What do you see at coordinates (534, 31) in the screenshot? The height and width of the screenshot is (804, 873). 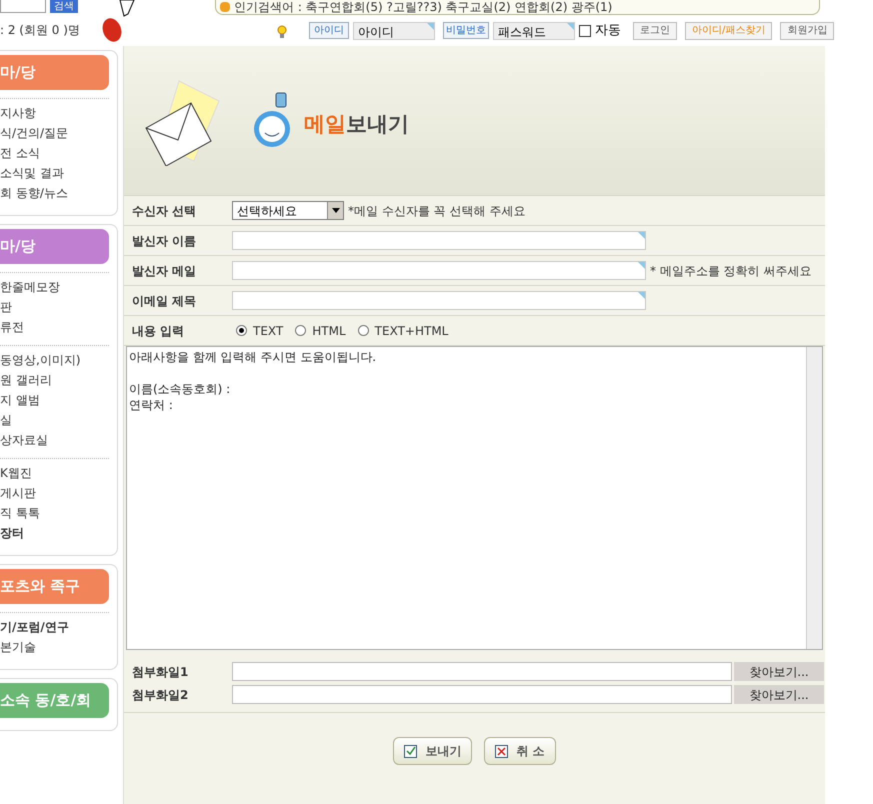 I see `password-field: 패스워드` at bounding box center [534, 31].